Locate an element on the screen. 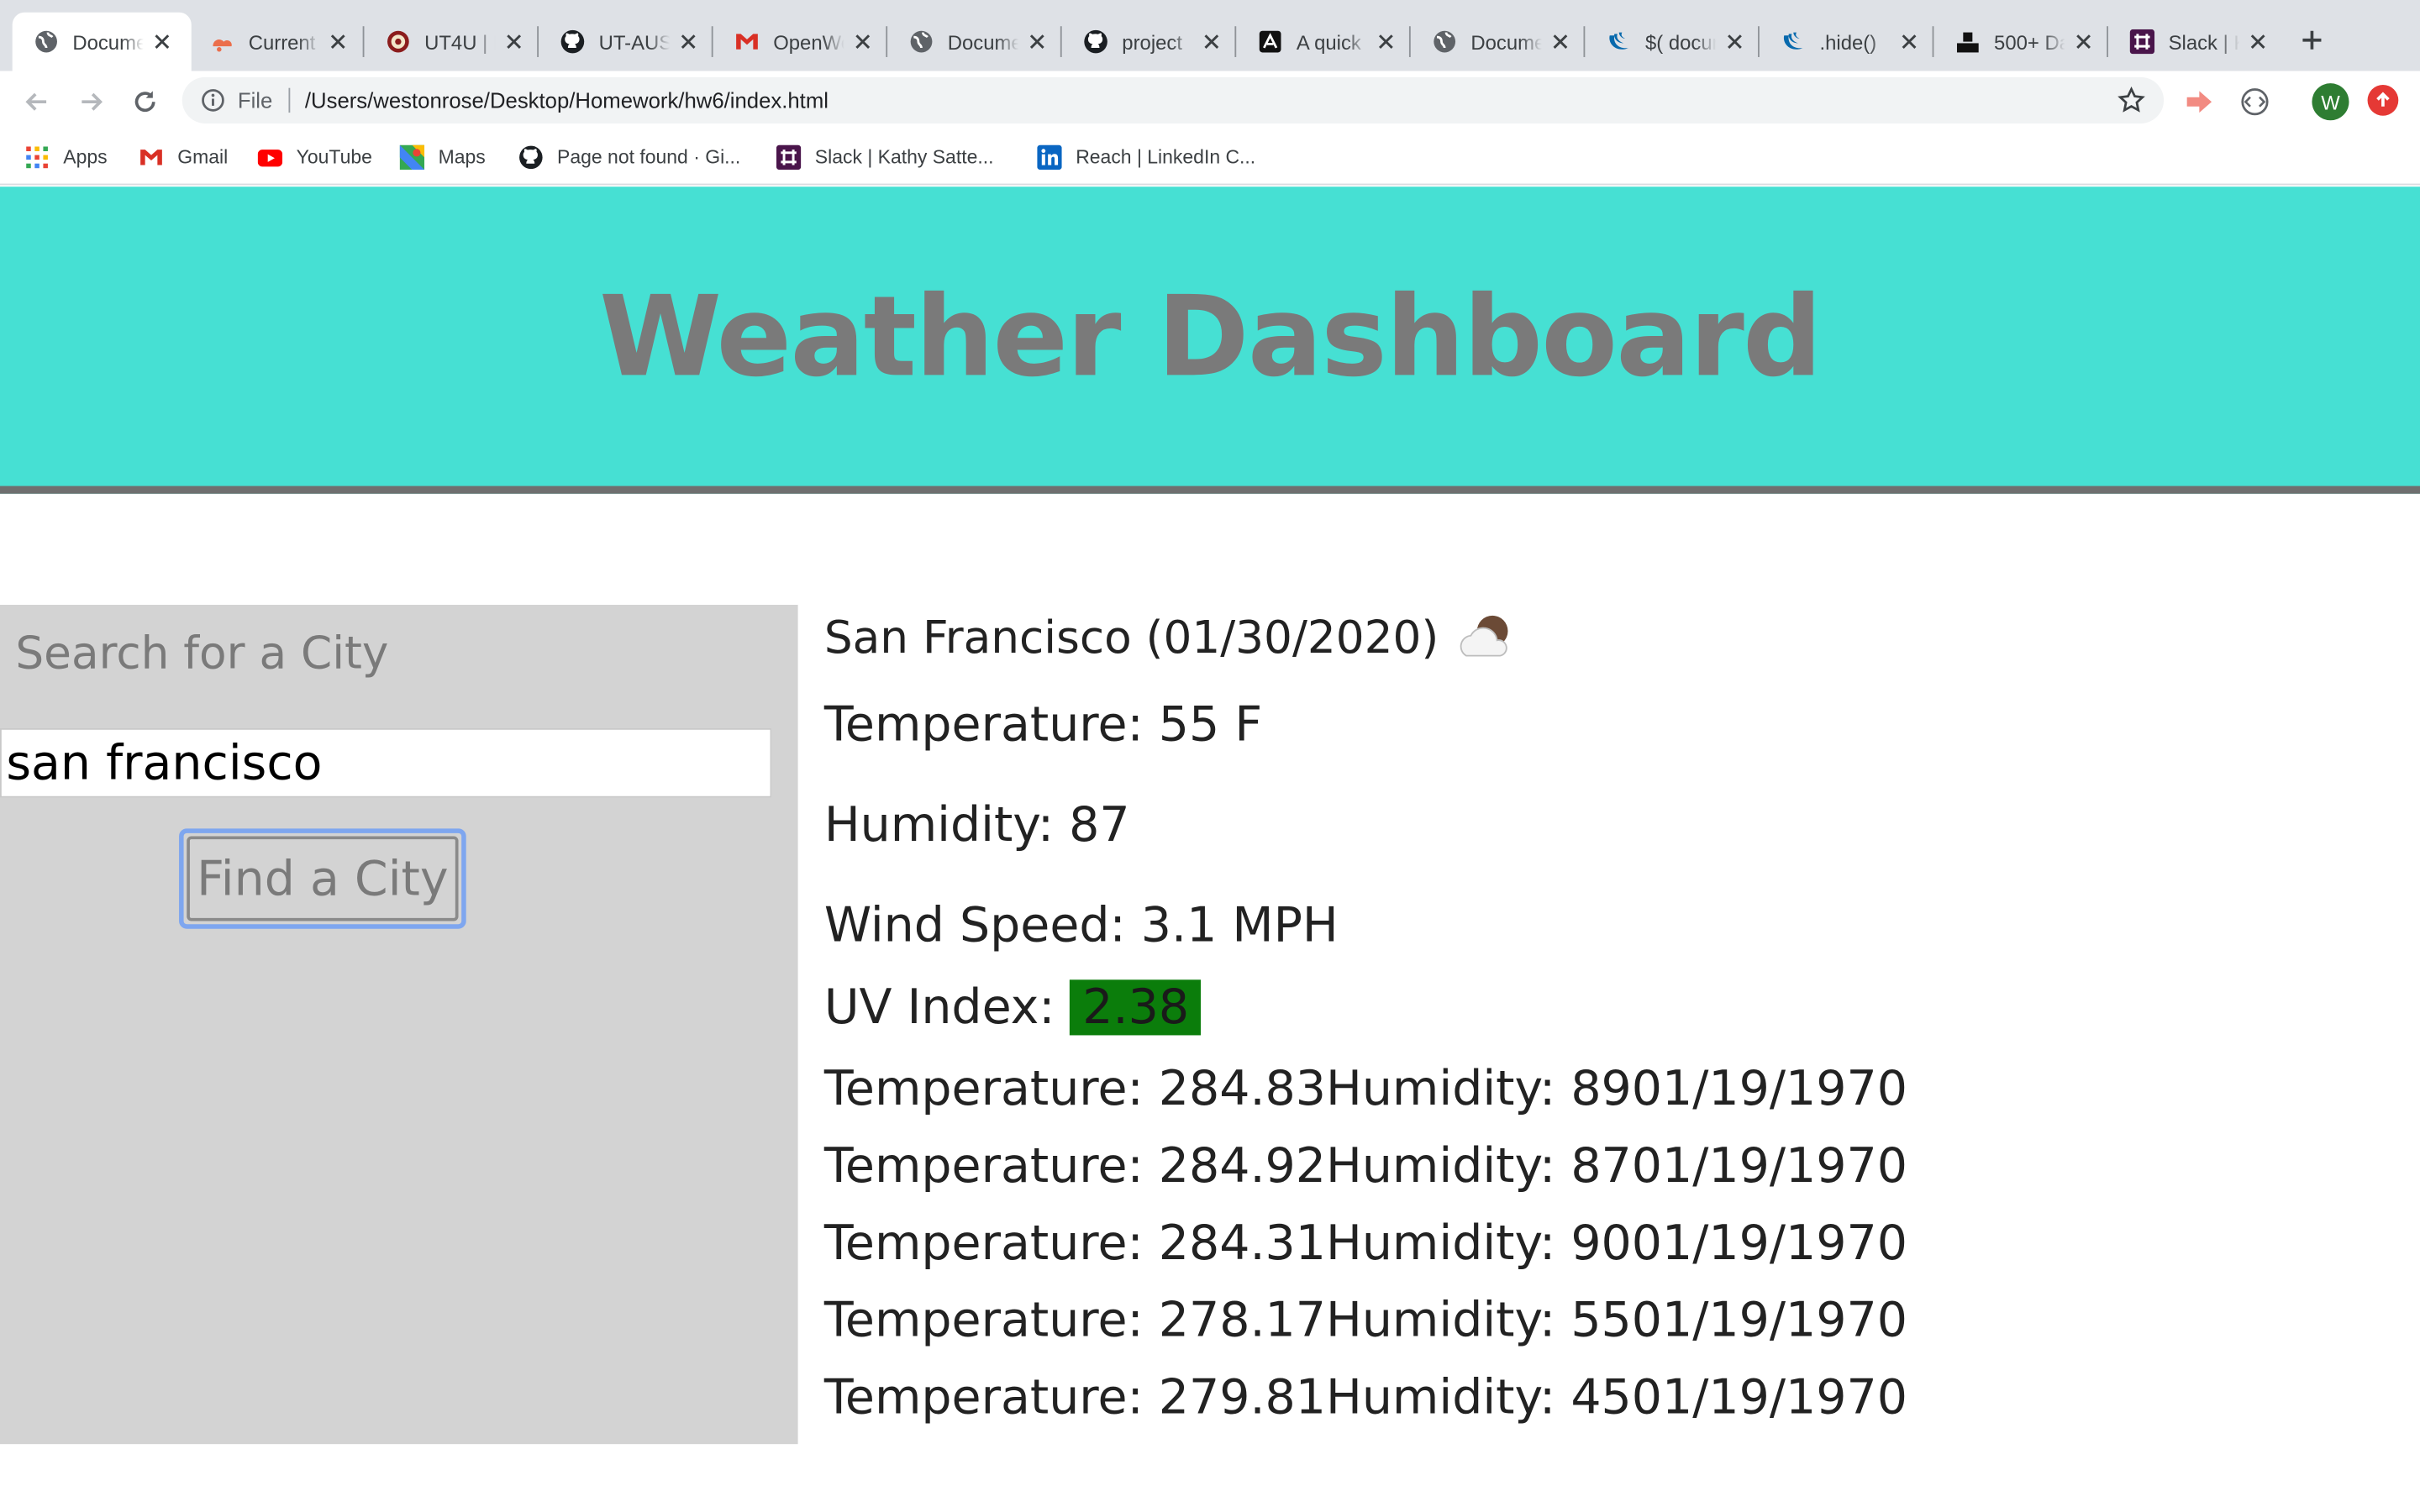  tab-slack: Slack | Kathy is located at coordinates (2194, 42).